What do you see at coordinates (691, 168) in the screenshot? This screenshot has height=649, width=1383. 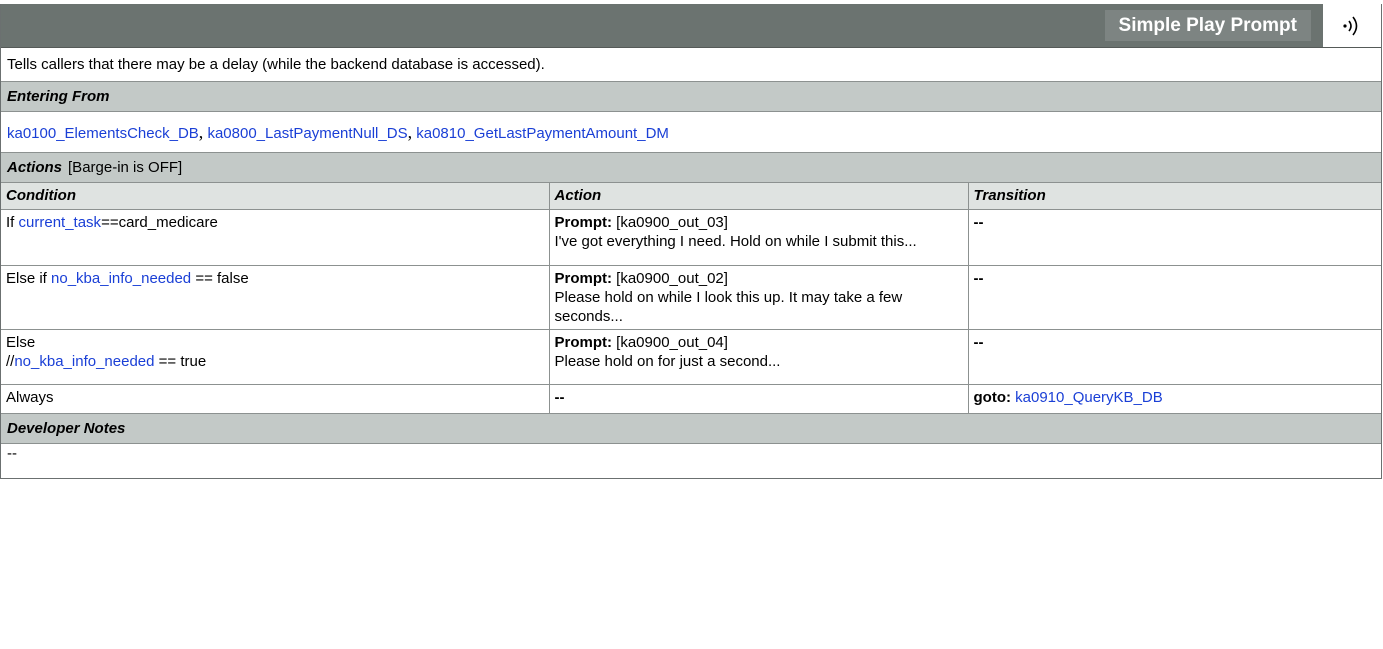 I see `actions-heading: Actions [Barge-in is OFF]` at bounding box center [691, 168].